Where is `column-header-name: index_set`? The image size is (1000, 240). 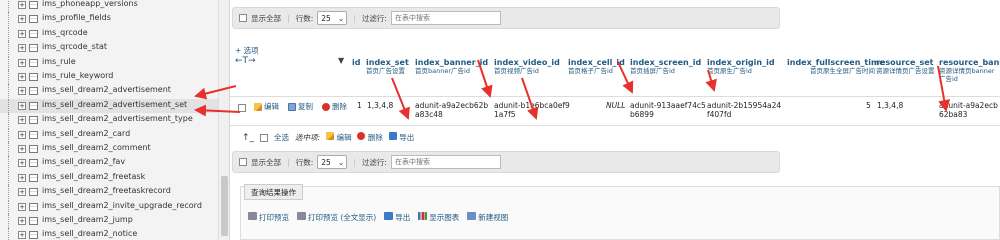
column-header-name: index_set is located at coordinates (388, 62).